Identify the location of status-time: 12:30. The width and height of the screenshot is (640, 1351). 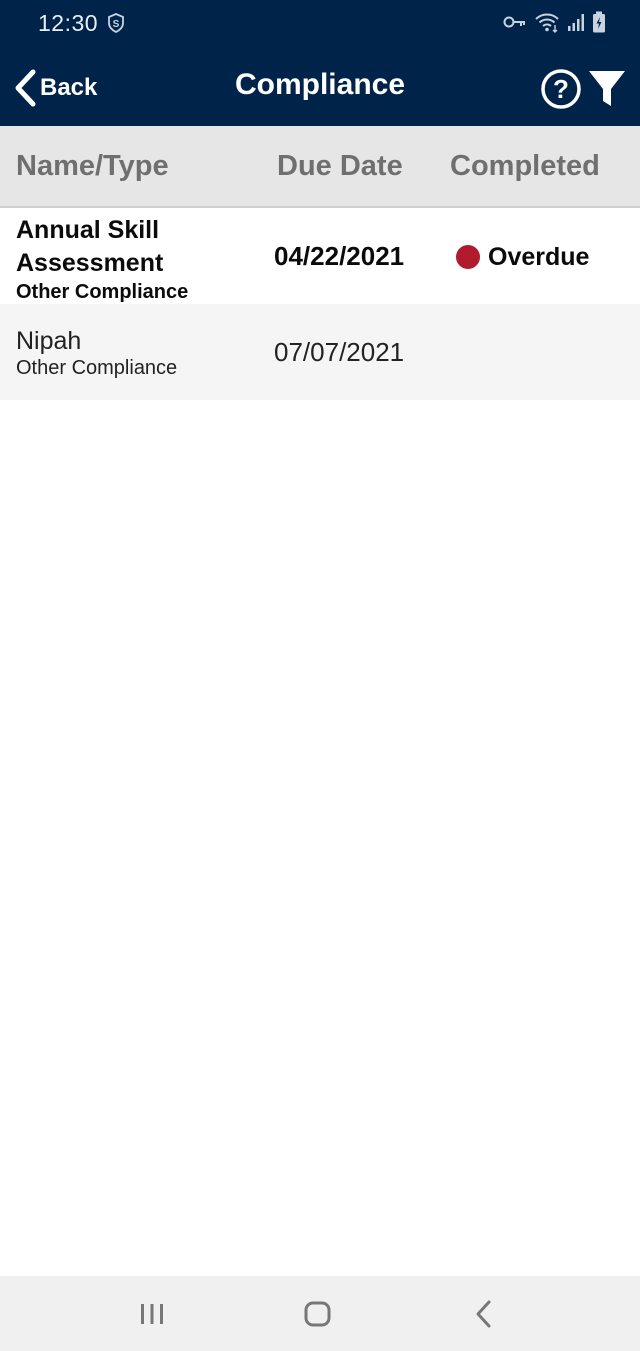
(68, 23).